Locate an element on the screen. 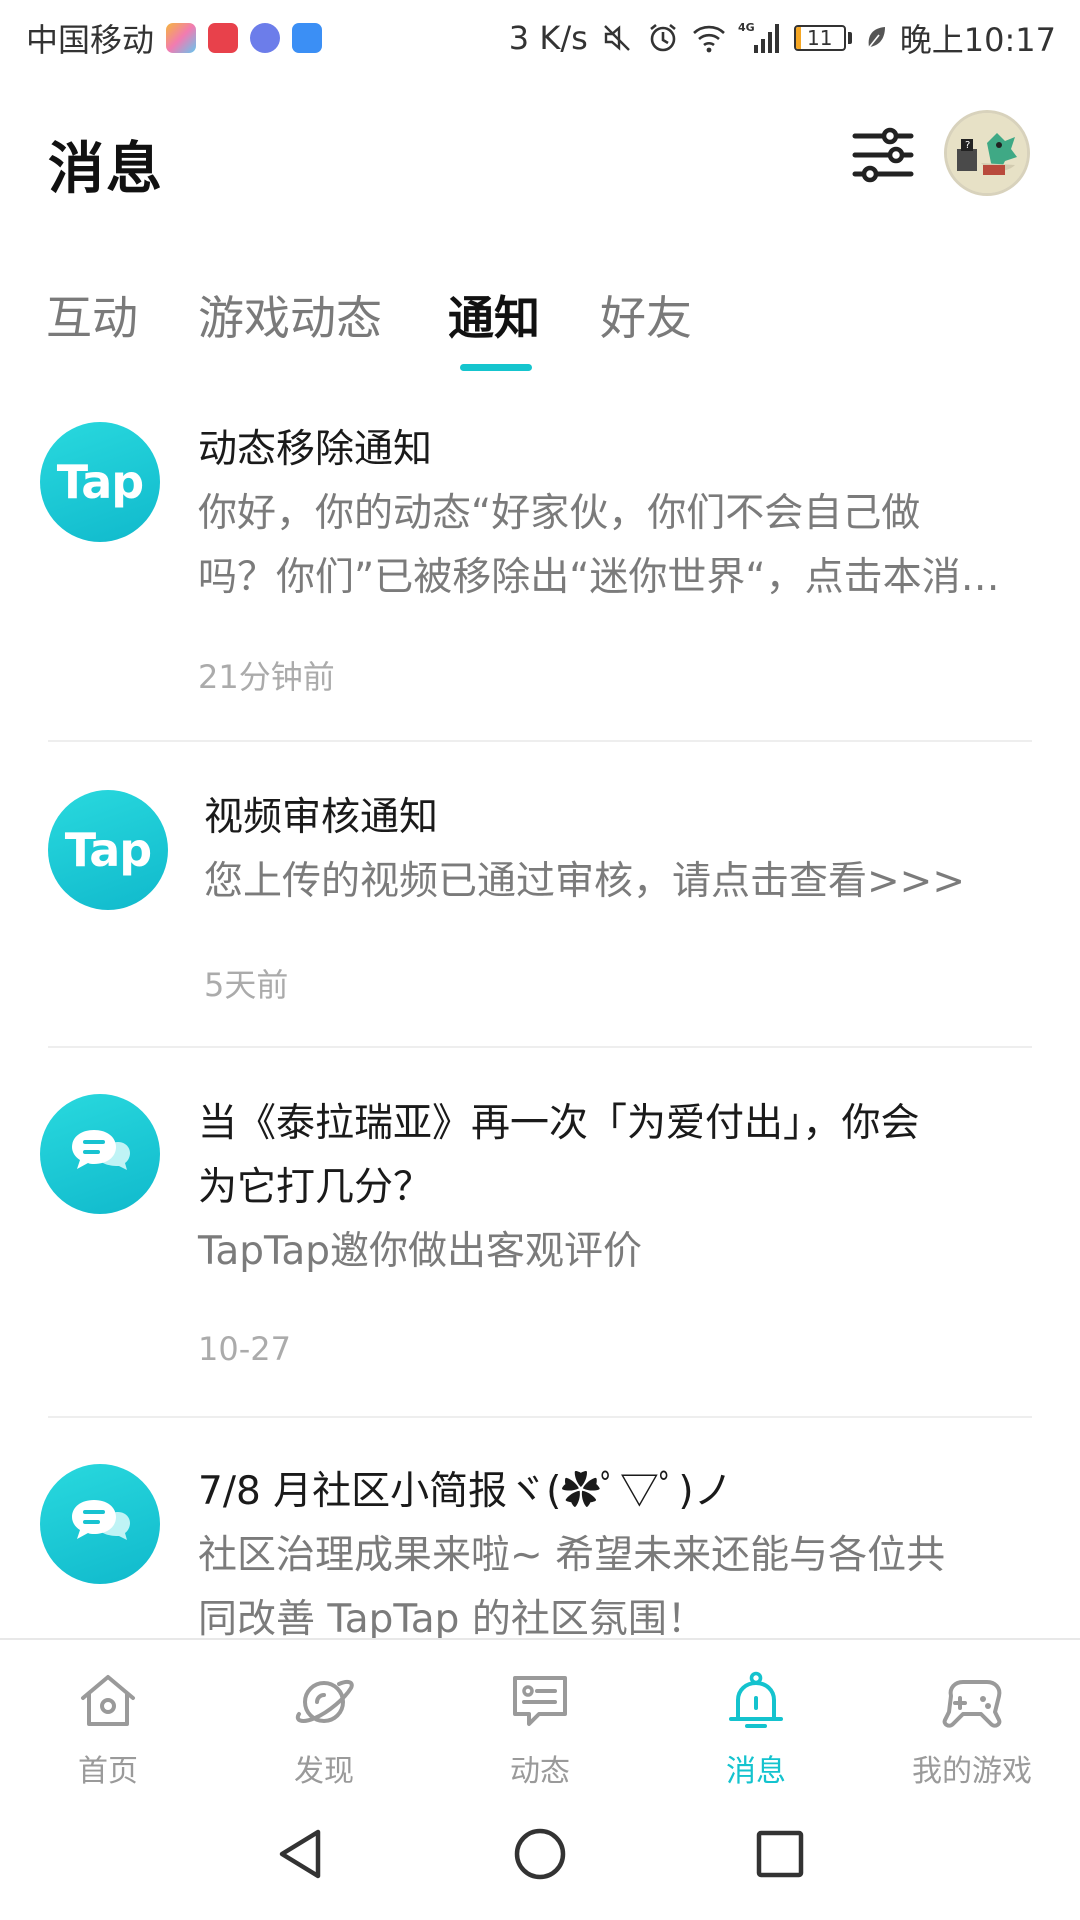 The width and height of the screenshot is (1080, 1920). notification-body-line1: TapTap邀你做出客观评价 is located at coordinates (420, 1251).